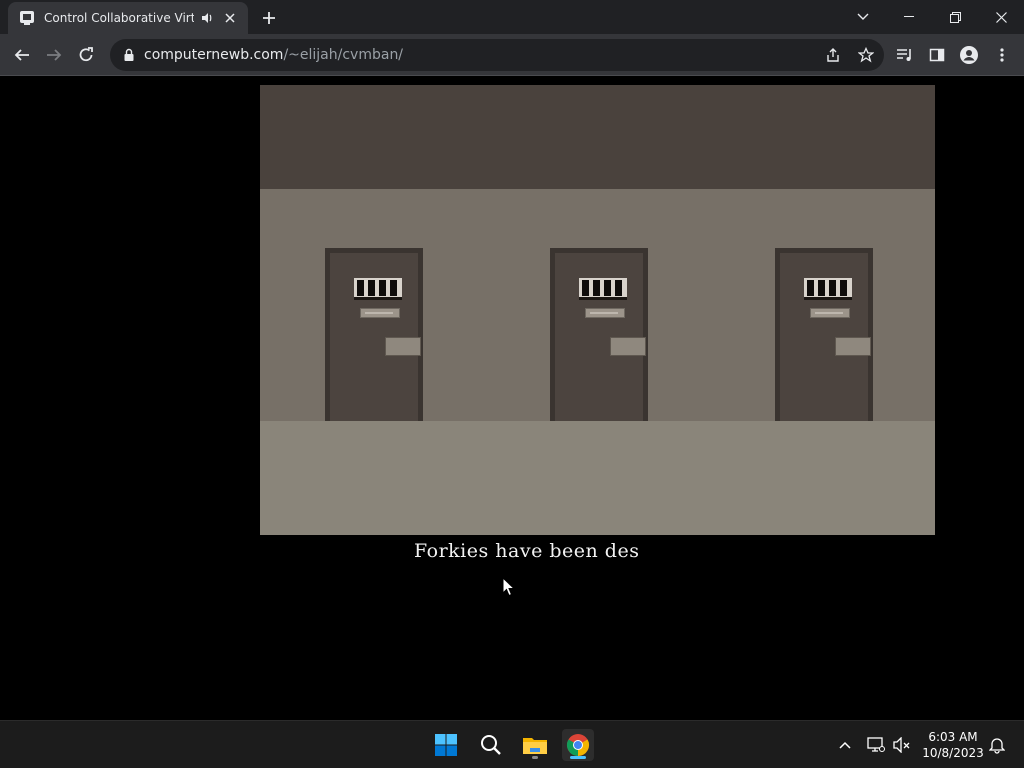 This screenshot has width=1024, height=768. I want to click on browser-menu-icon, so click(1002, 55).